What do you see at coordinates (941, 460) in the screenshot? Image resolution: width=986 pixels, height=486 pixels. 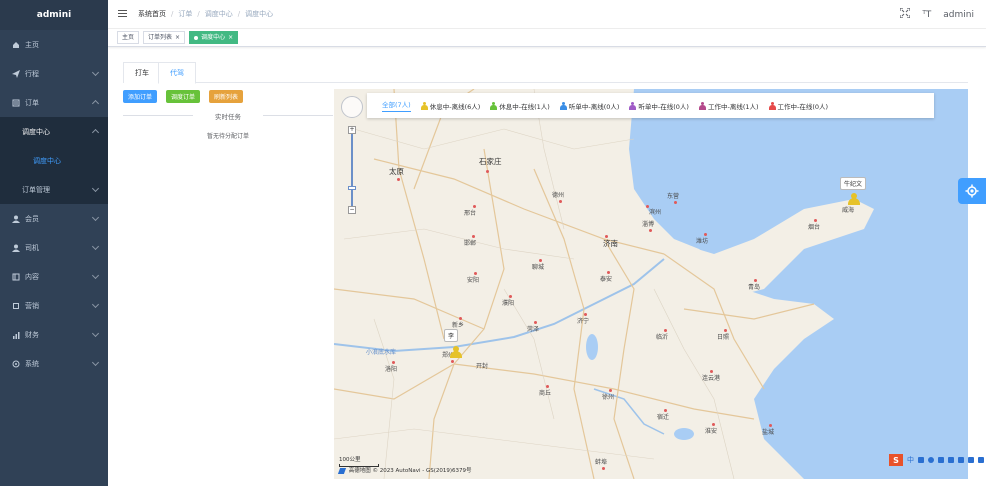 I see `mic-icon` at bounding box center [941, 460].